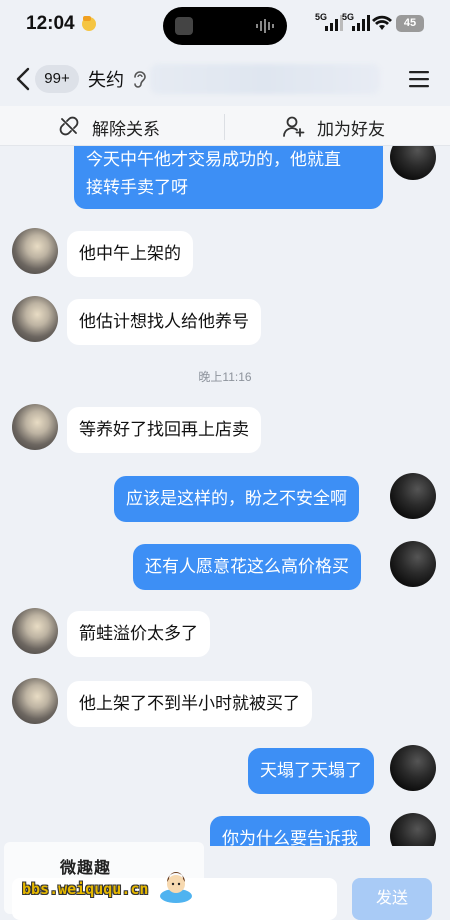  I want to click on message-text: 接转手卖了呀, so click(137, 188).